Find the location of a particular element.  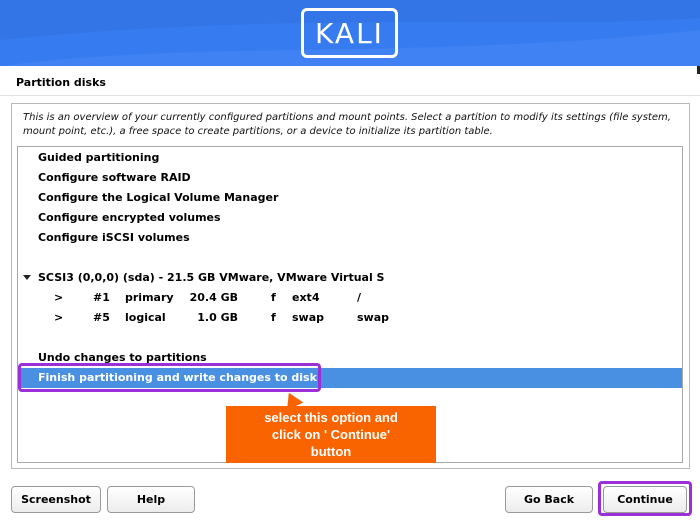

help-button: Help is located at coordinates (151, 499).